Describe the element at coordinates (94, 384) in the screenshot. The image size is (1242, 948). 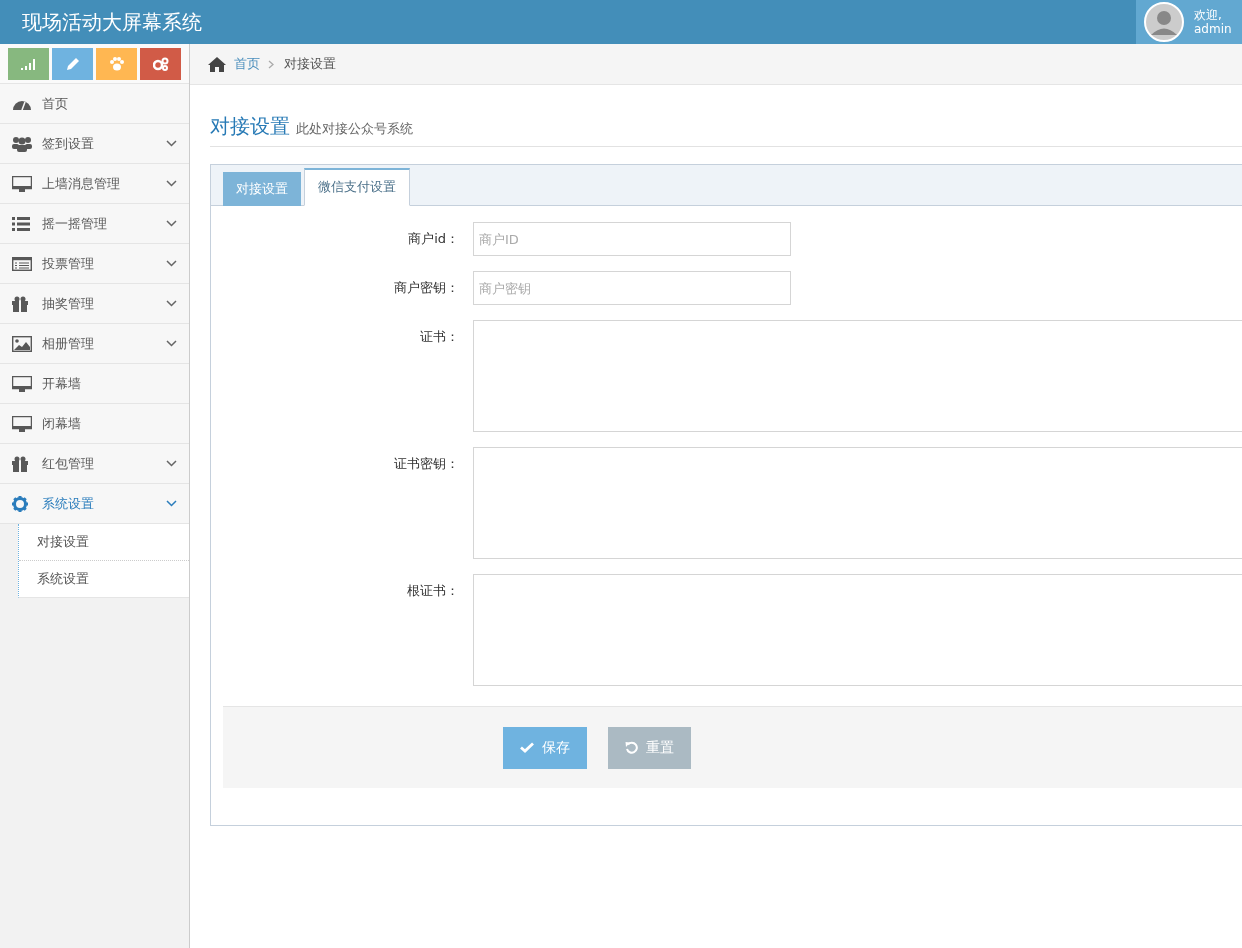
I see `menu-item: 开幕墙` at that location.